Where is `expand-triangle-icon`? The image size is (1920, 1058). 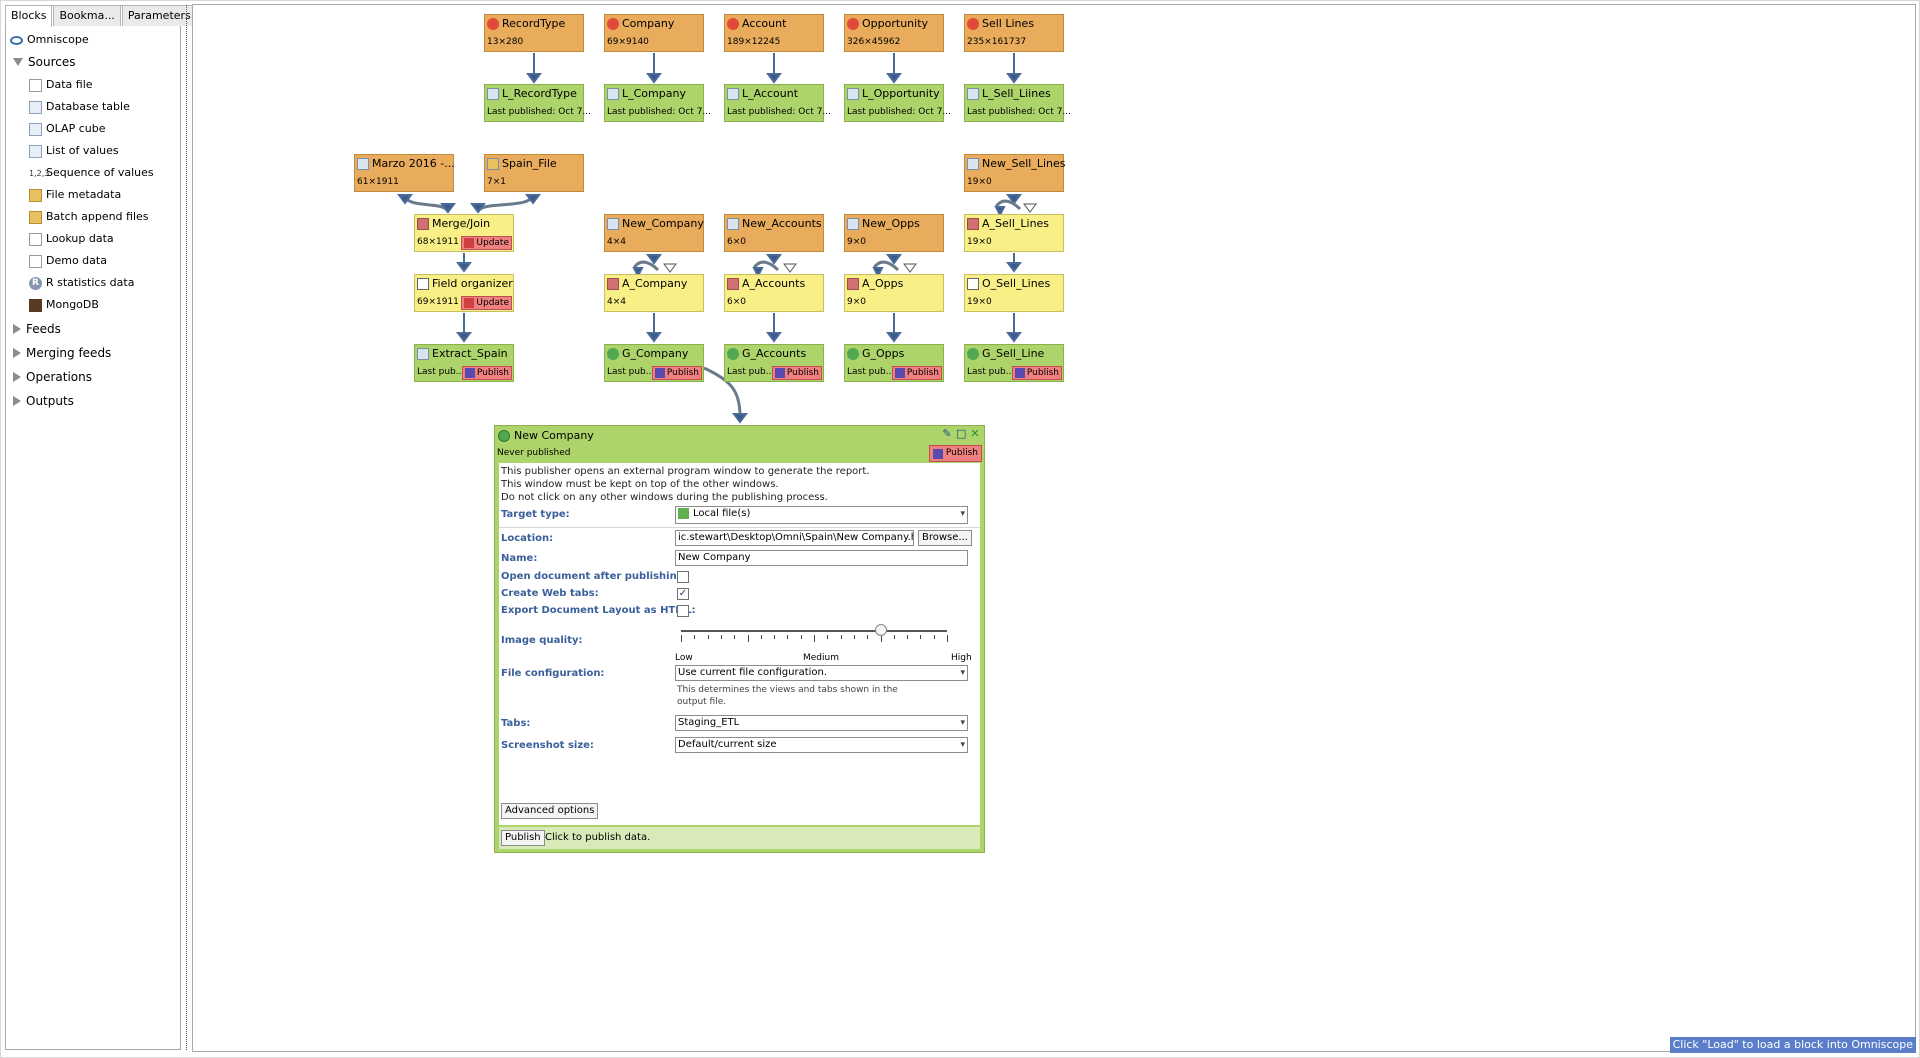
expand-triangle-icon is located at coordinates (17, 377).